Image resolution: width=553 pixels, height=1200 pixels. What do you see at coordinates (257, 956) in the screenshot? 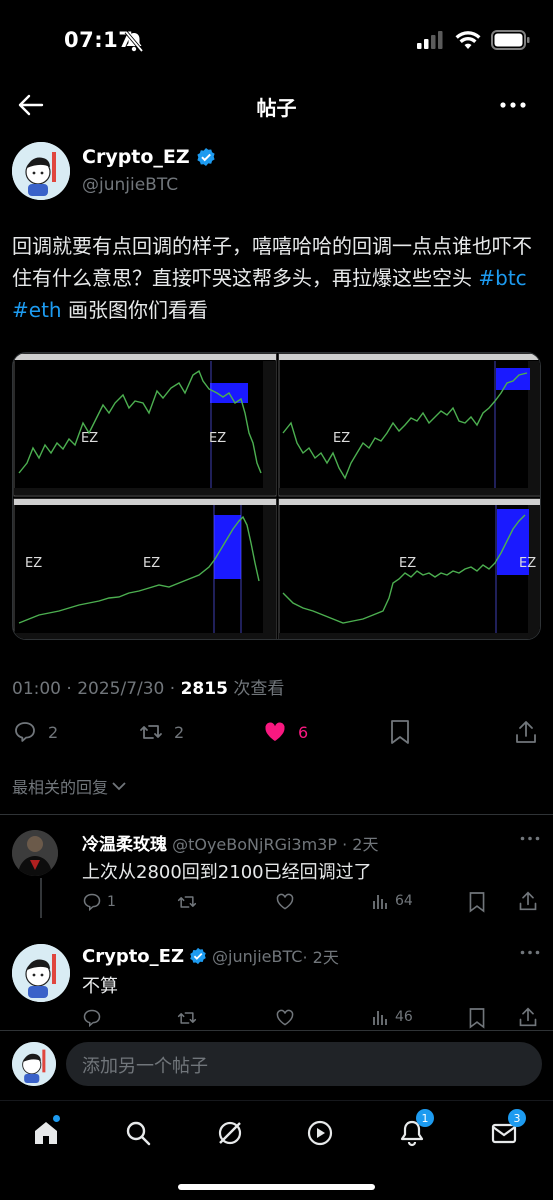
I see `reply-author-handle: @junjieBTC` at bounding box center [257, 956].